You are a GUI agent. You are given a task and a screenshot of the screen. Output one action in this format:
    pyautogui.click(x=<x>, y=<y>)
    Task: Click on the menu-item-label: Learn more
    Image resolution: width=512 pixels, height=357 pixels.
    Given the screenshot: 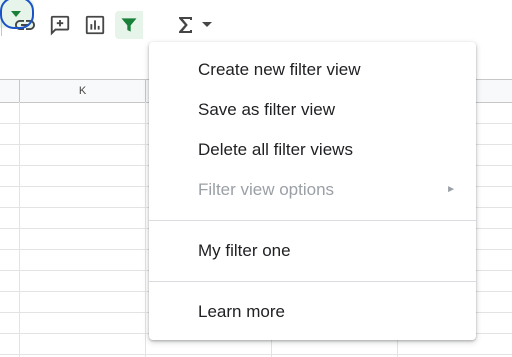 What is the action you would take?
    pyautogui.click(x=241, y=311)
    